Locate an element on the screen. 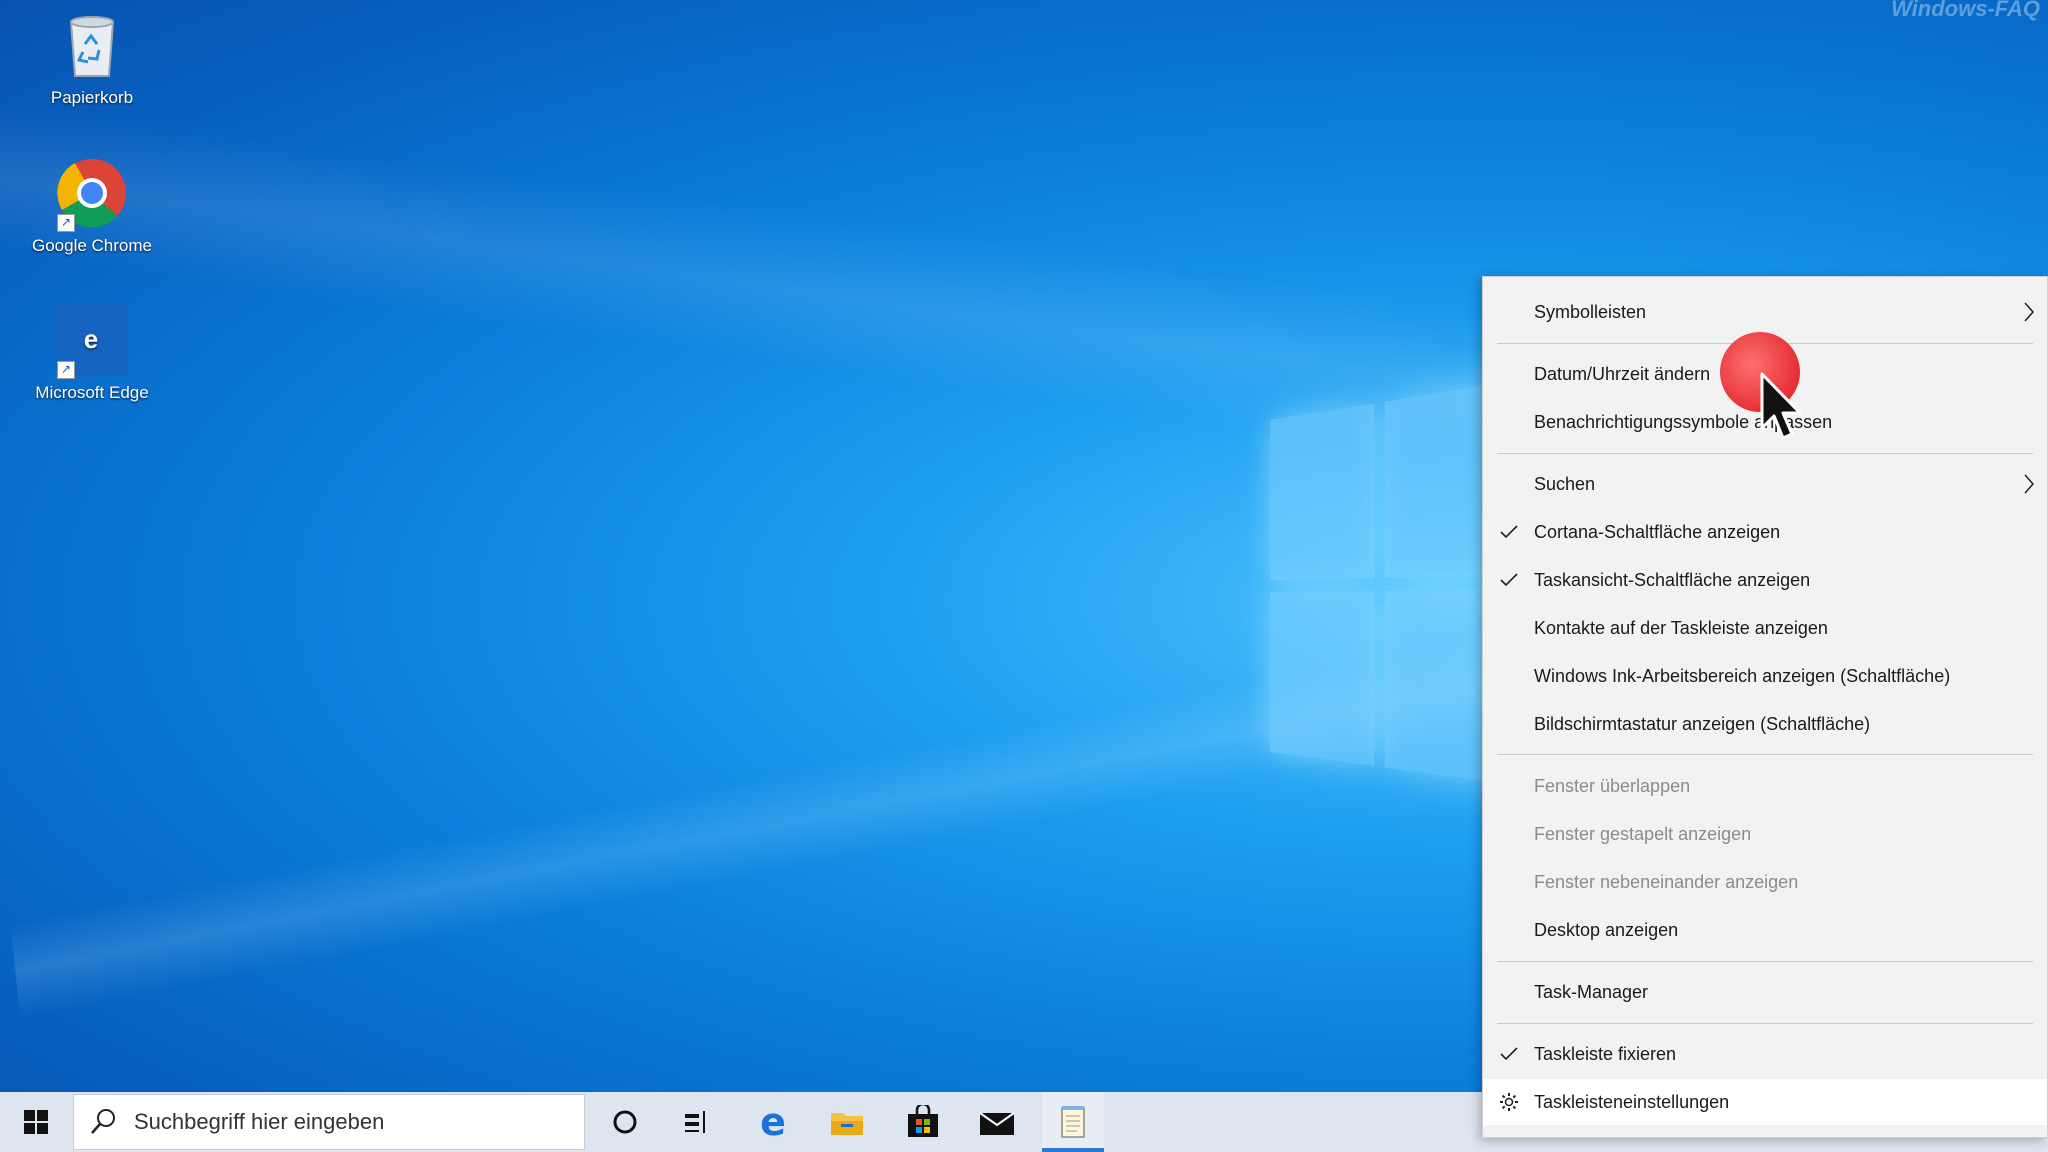  menu-item-fenster-nebeneinander: Fenster nebeneinander anzeigen is located at coordinates (1765, 882).